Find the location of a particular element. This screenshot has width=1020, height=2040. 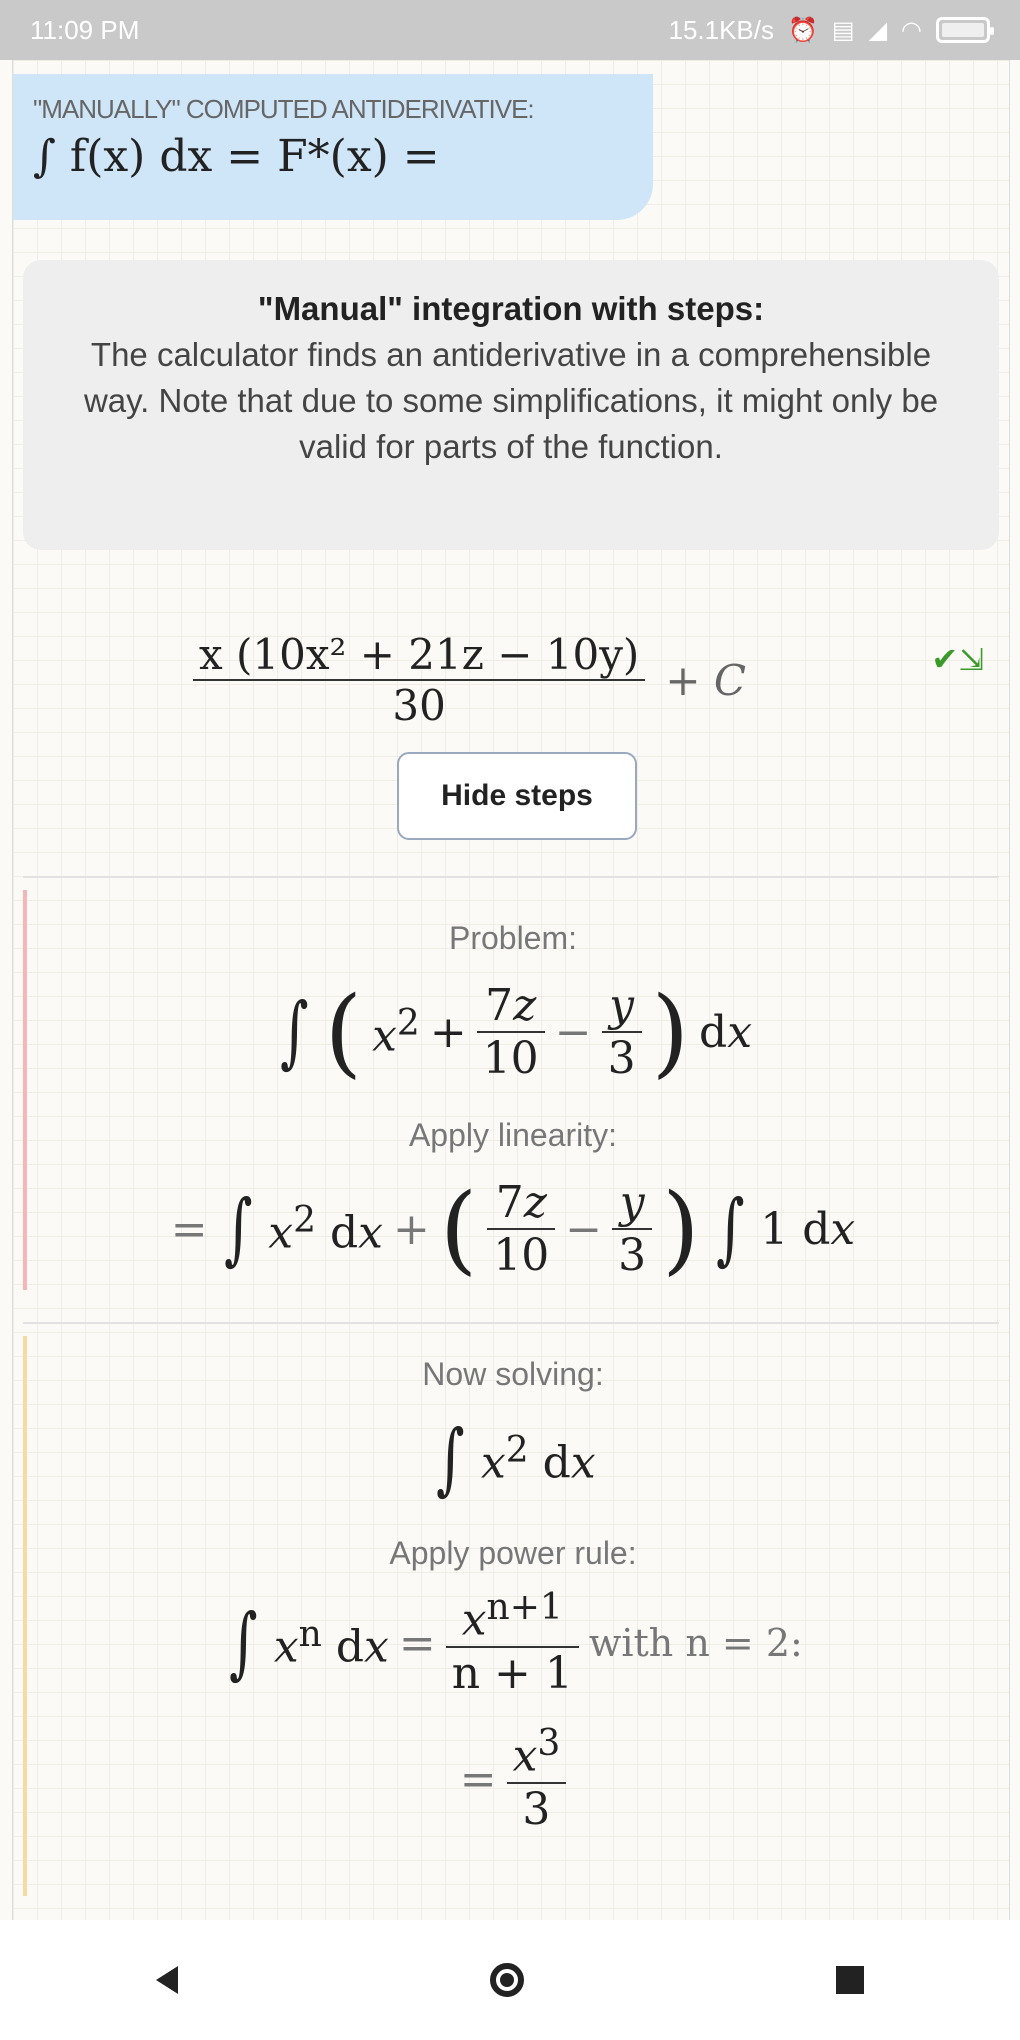

result-denominator: 30 is located at coordinates (419, 705).